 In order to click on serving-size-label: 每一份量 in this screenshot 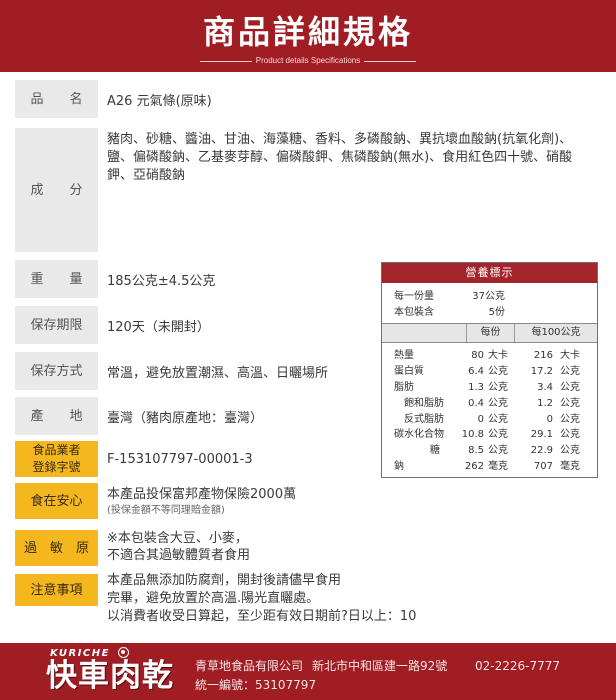, I will do `click(414, 296)`.